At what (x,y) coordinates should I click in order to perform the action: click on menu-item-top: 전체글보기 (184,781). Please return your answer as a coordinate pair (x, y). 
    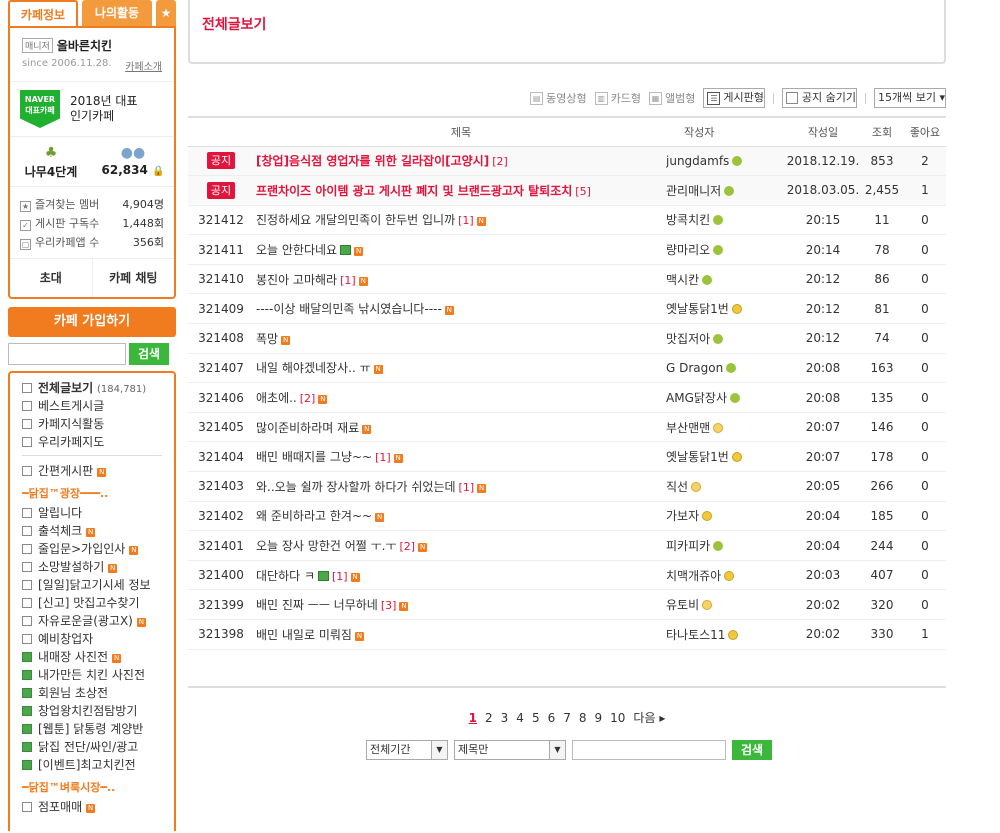
    Looking at the image, I should click on (98, 388).